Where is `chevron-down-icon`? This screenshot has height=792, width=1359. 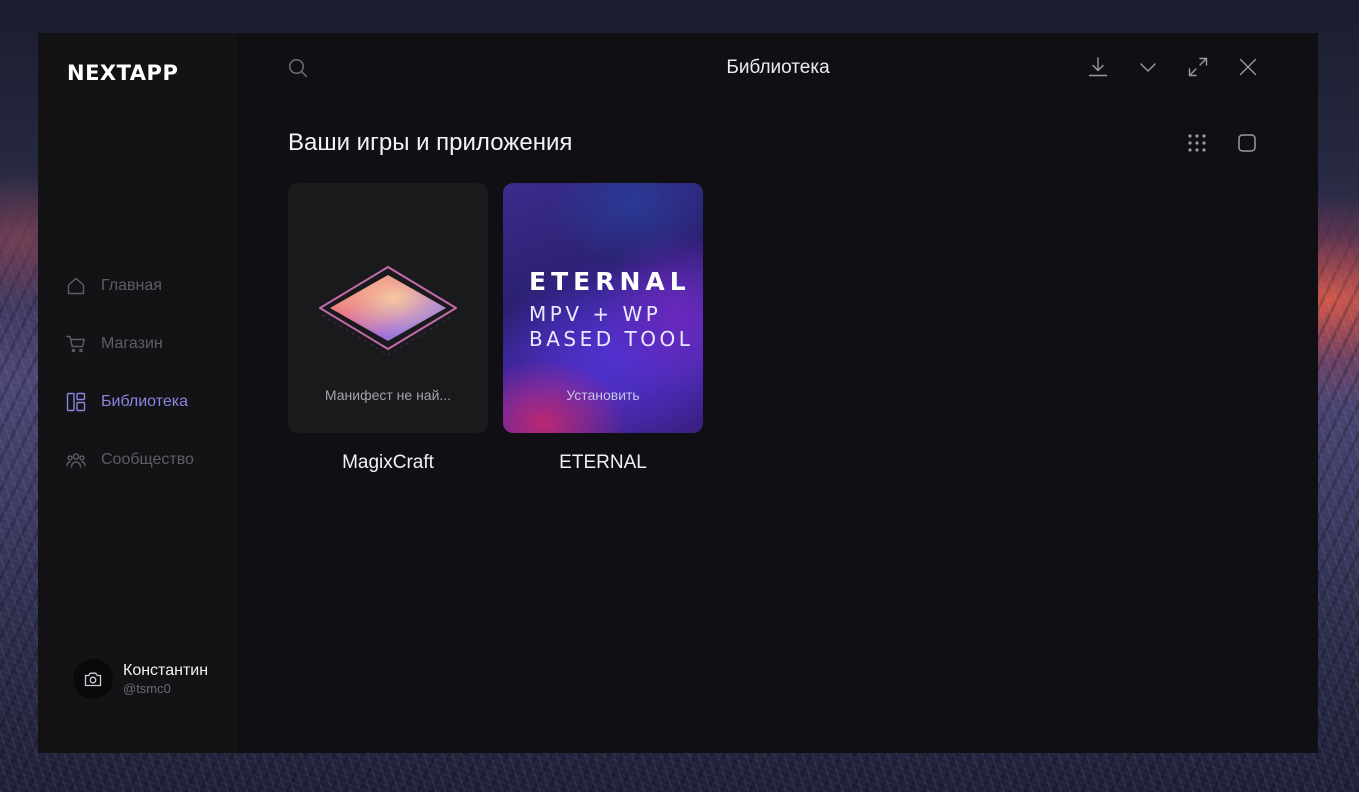
chevron-down-icon is located at coordinates (1148, 67).